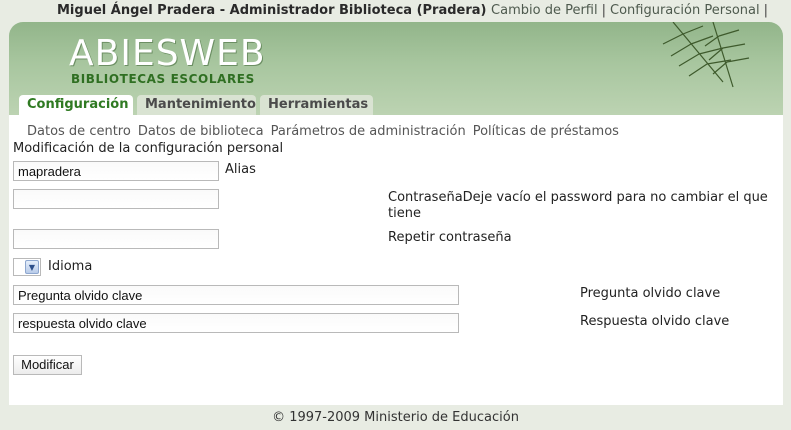  What do you see at coordinates (167, 53) in the screenshot?
I see `logo-title: ABIESWEB` at bounding box center [167, 53].